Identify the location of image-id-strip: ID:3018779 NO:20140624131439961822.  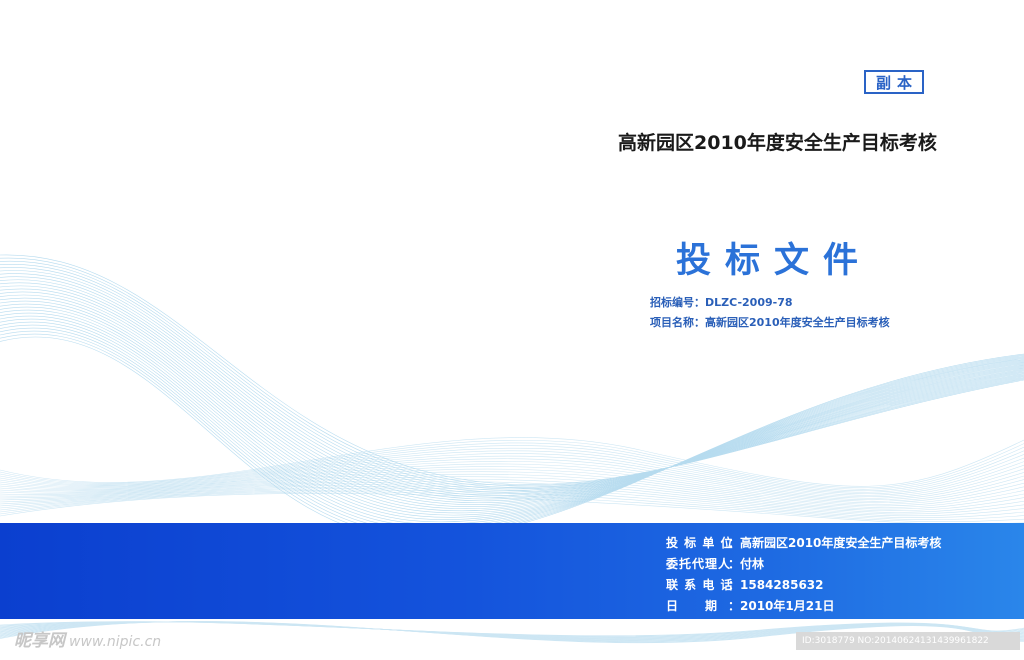
(908, 641).